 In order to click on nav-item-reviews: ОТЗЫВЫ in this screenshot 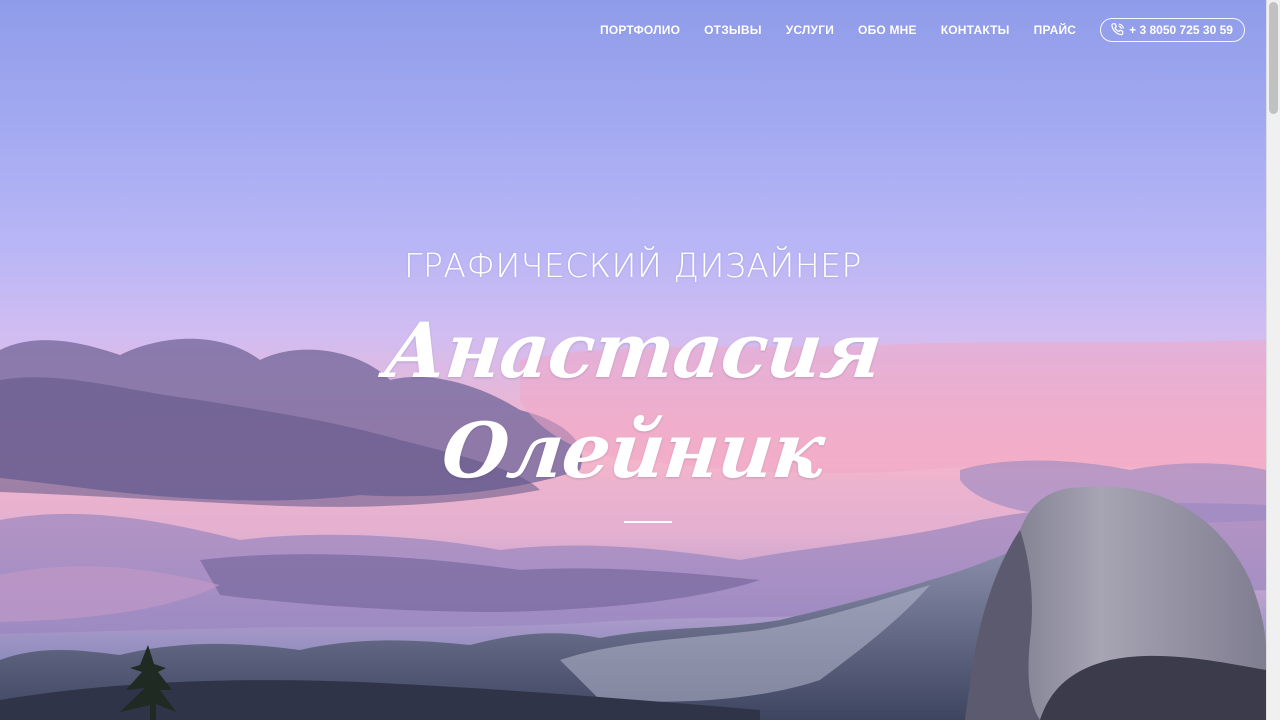, I will do `click(733, 30)`.